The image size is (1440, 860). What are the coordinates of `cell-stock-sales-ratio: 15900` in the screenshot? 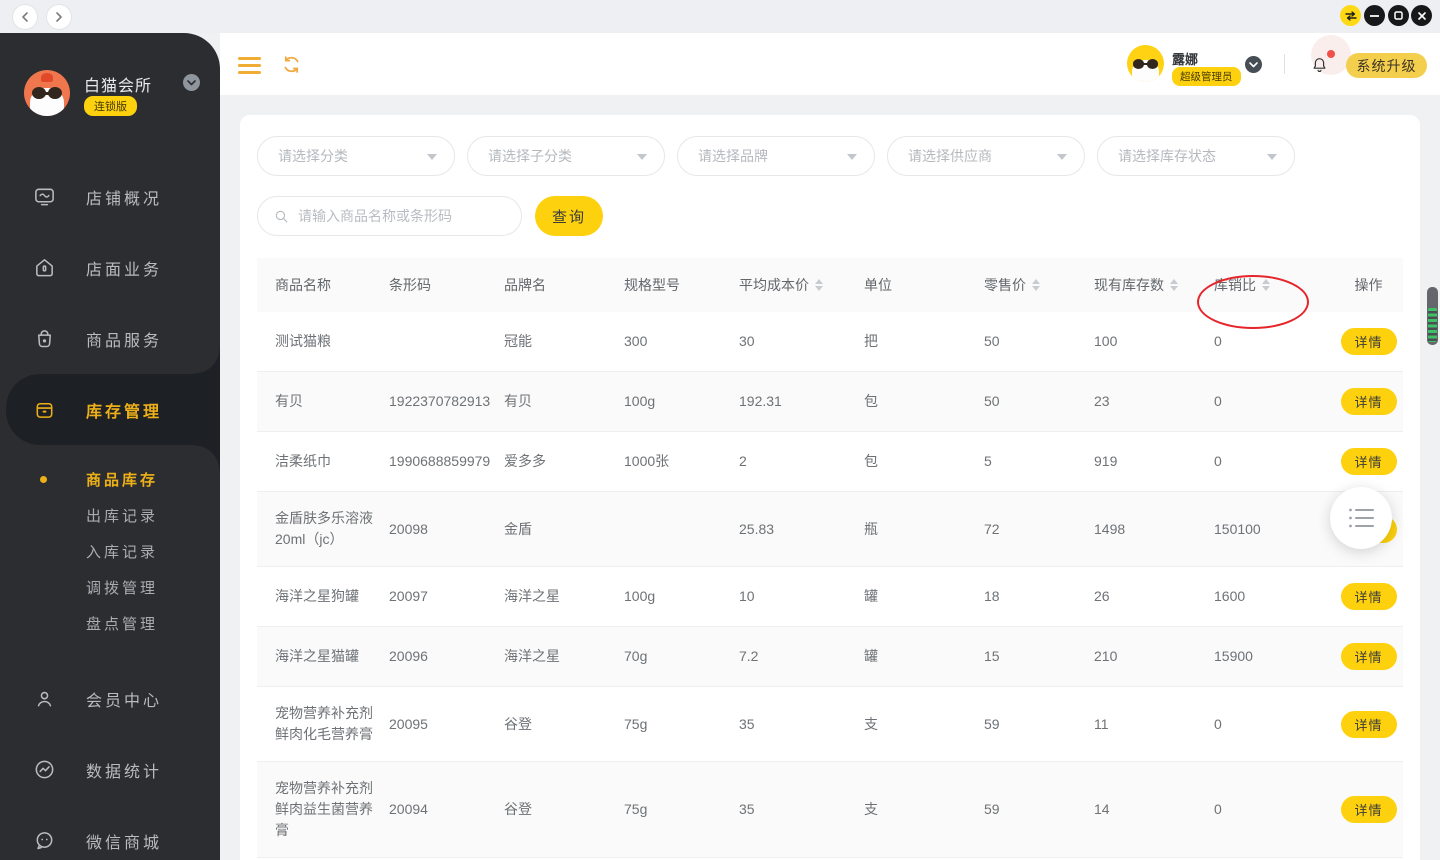 It's located at (1233, 656).